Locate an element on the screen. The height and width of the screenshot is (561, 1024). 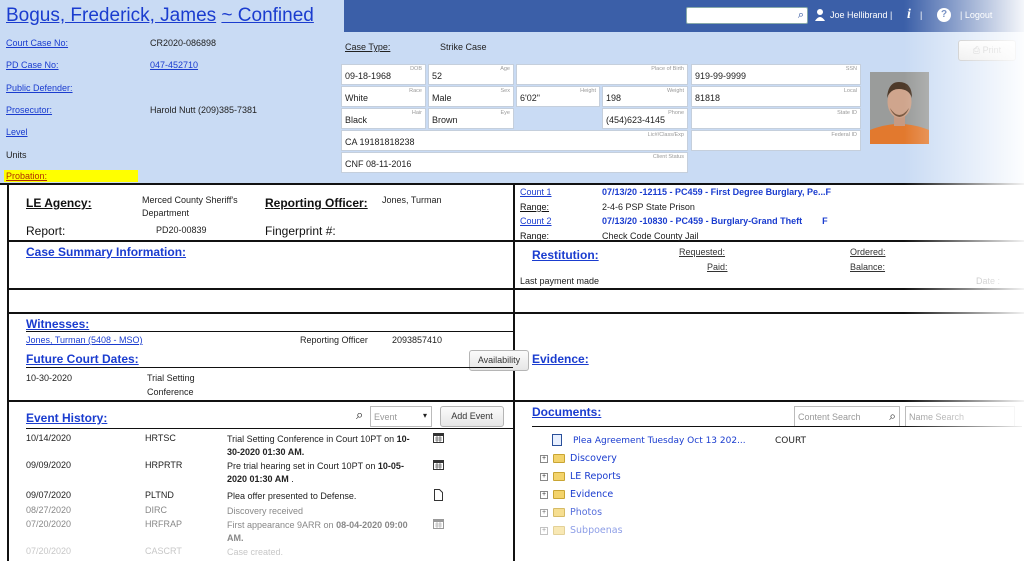
court-date: 10-30-2020 is located at coordinates (49, 378).